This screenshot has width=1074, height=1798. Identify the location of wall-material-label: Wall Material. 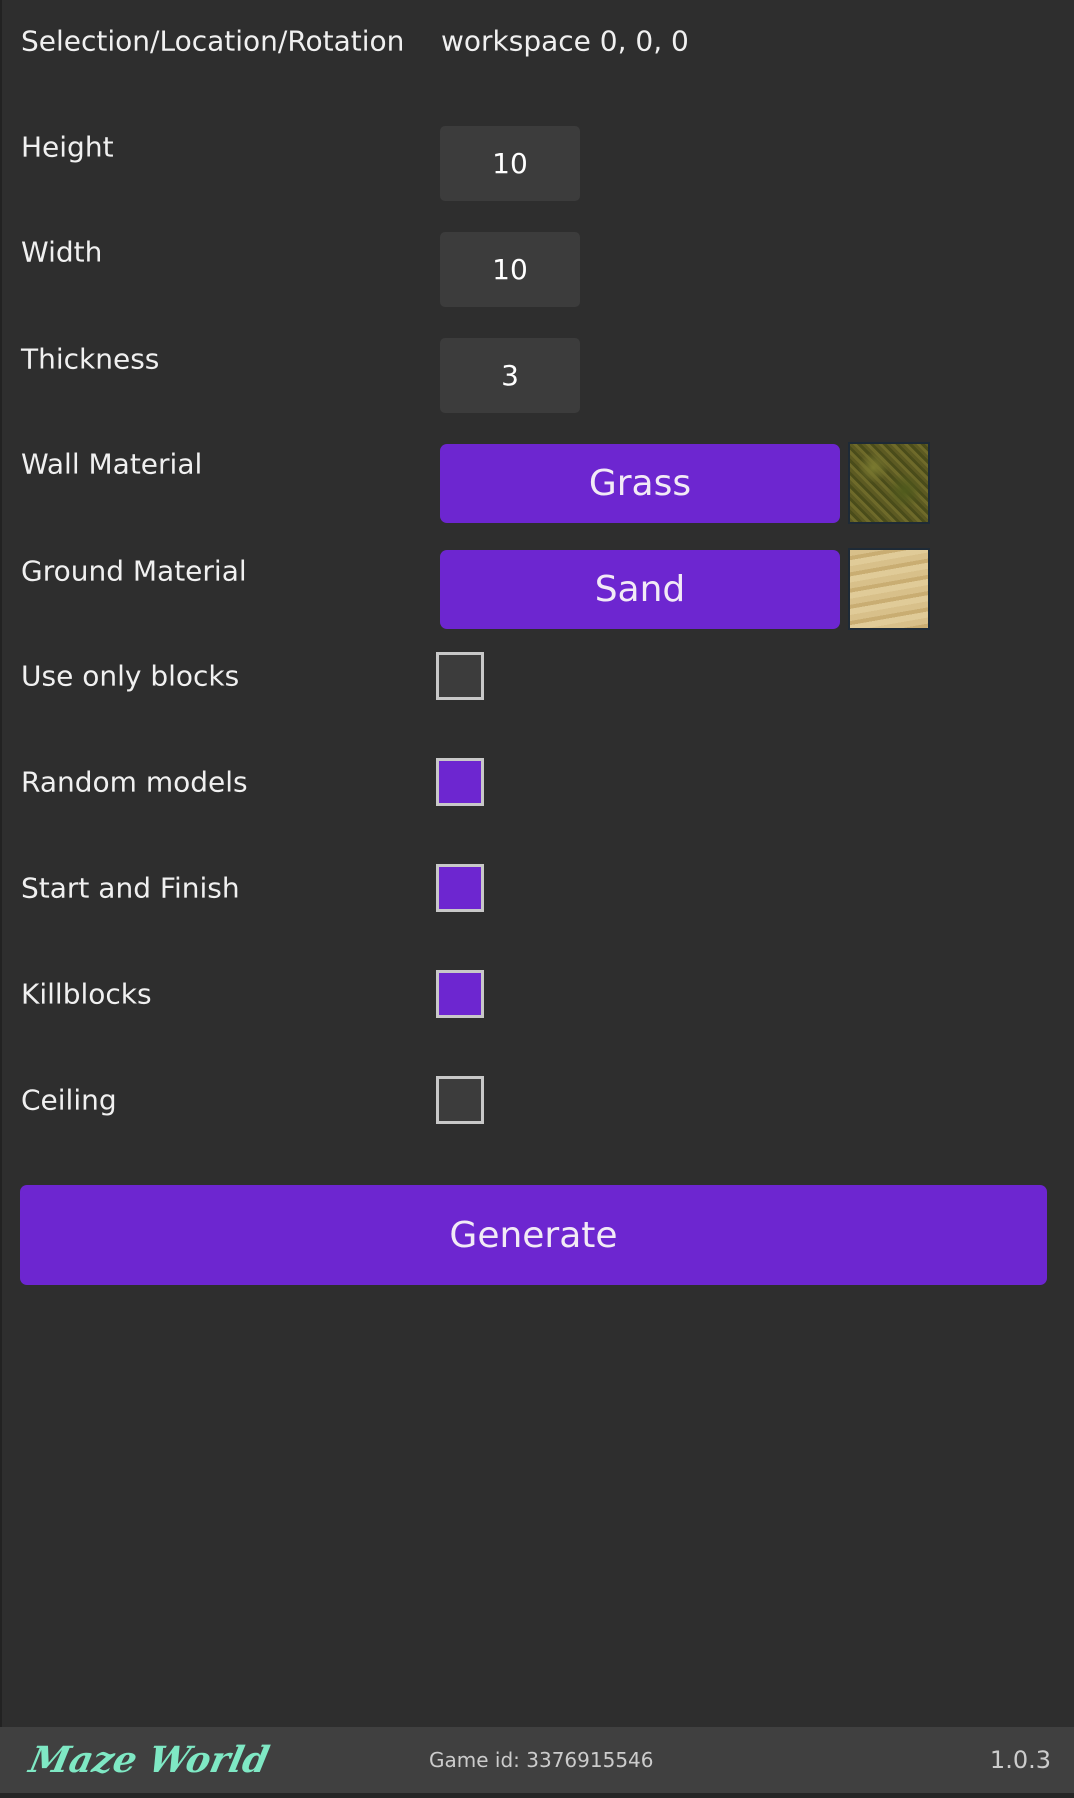
(112, 464).